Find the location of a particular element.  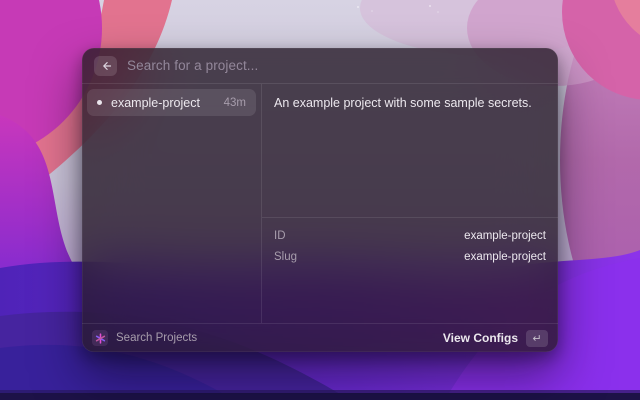

meta-row-slug: Slug example-project is located at coordinates (410, 256).